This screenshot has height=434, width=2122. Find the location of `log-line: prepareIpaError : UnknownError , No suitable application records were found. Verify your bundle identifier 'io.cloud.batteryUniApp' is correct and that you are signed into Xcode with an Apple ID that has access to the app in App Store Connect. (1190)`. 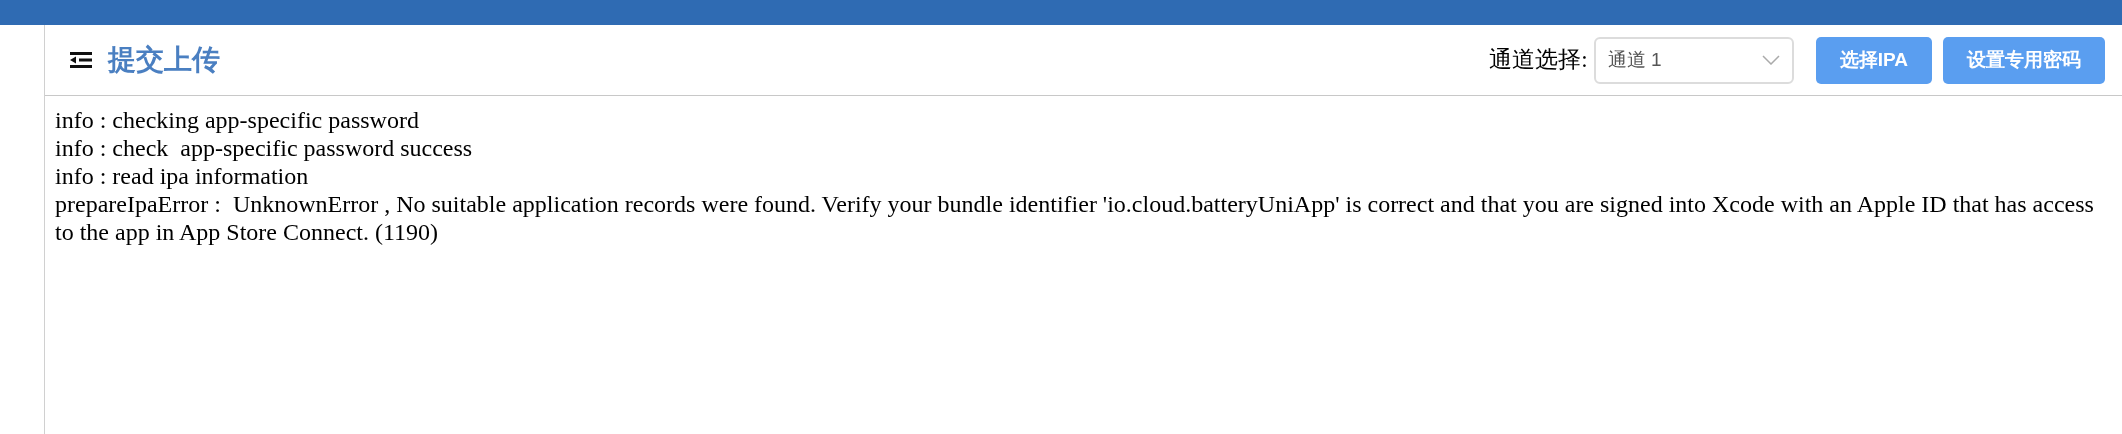

log-line: prepareIpaError : UnknownError , No suitable application records were found. Verify your bundle identifier 'io.cloud.batteryUniApp' is correct and that you are signed into Xcode with an Apple ID that has access to the app in App Store Connect. (1190) is located at coordinates (1075, 218).